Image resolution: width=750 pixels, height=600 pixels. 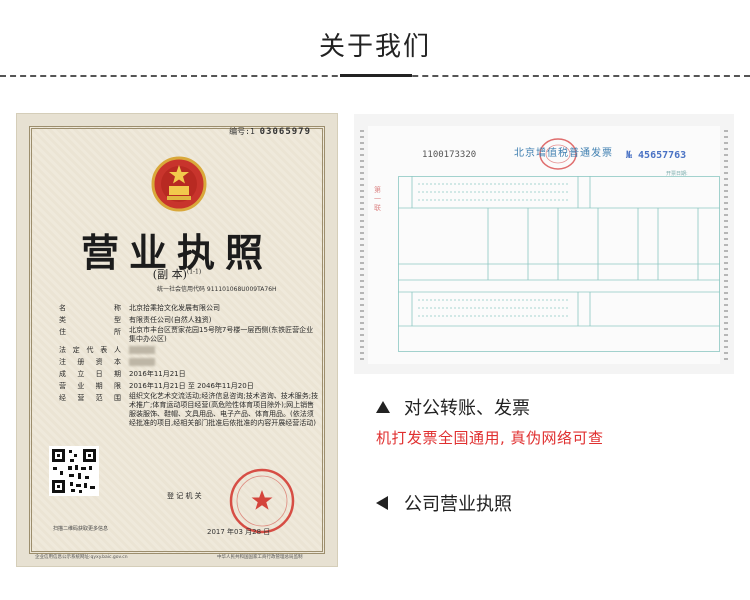 What do you see at coordinates (656, 155) in the screenshot?
I see `invoice-number: № 45657763` at bounding box center [656, 155].